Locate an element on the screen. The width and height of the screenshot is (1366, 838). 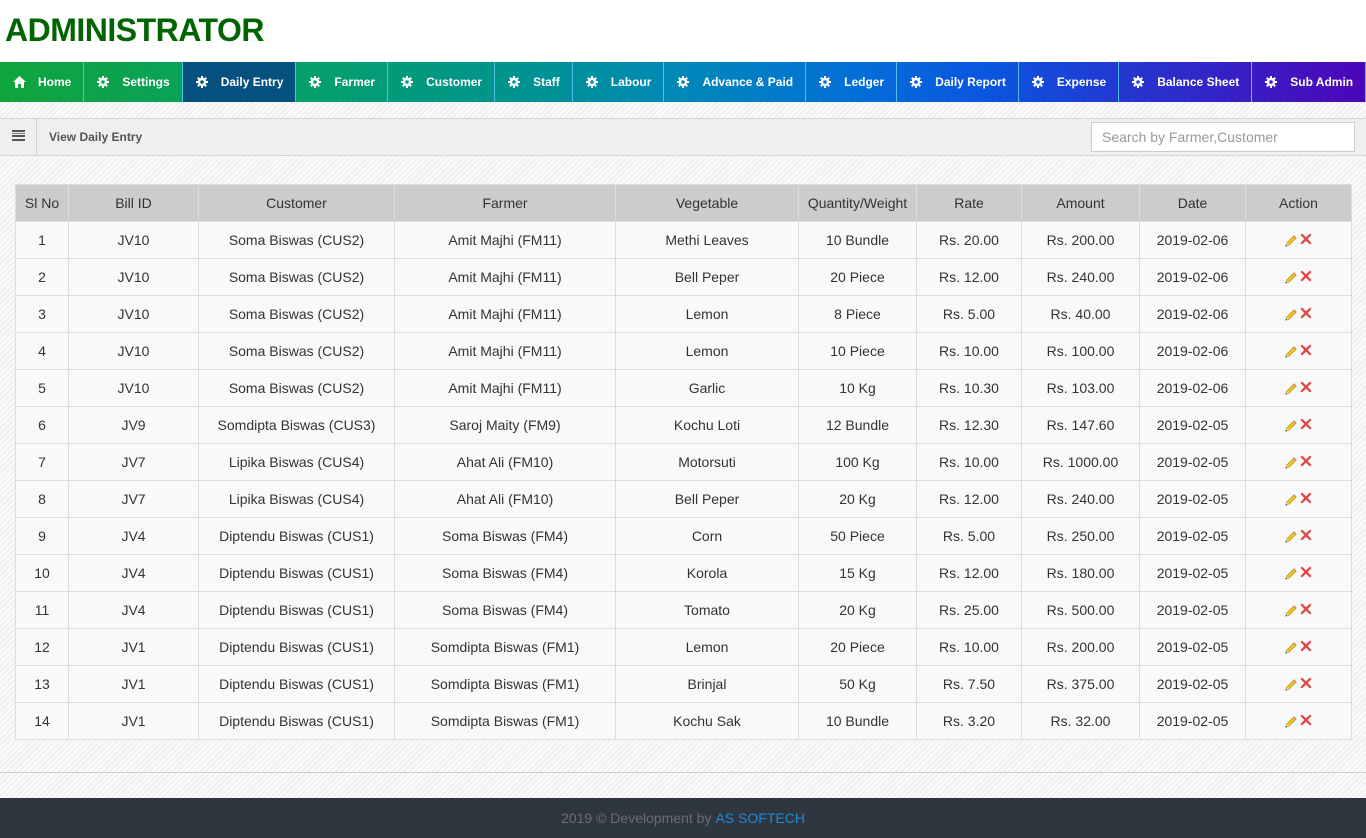
amount-cell: Rs. 200.00 is located at coordinates (1080, 240).